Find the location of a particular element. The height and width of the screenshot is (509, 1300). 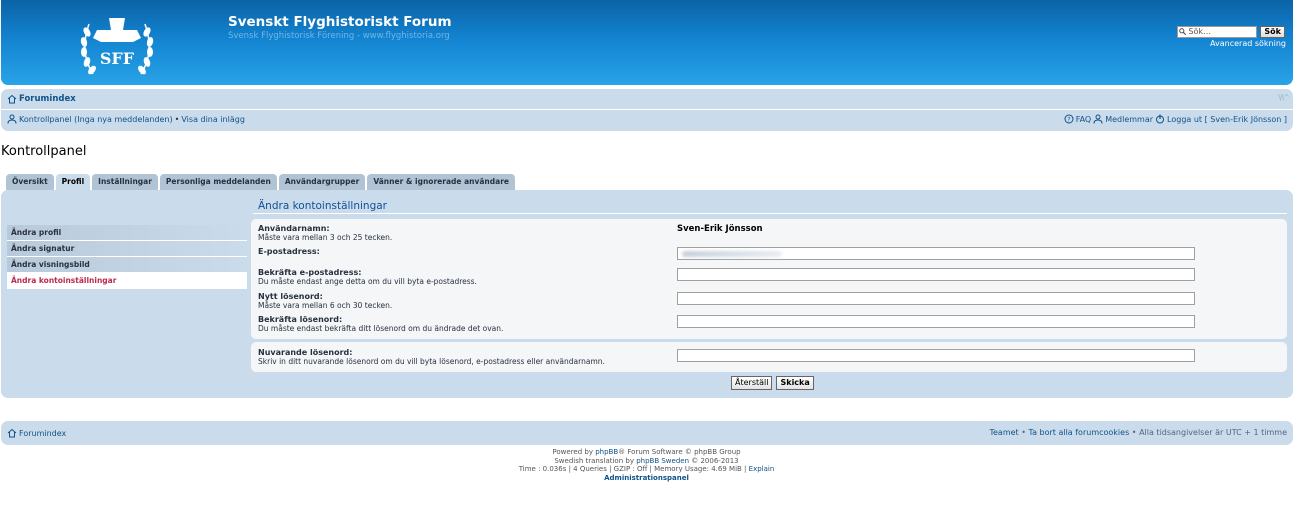

email-row: E-postadress: is located at coordinates (770, 253).